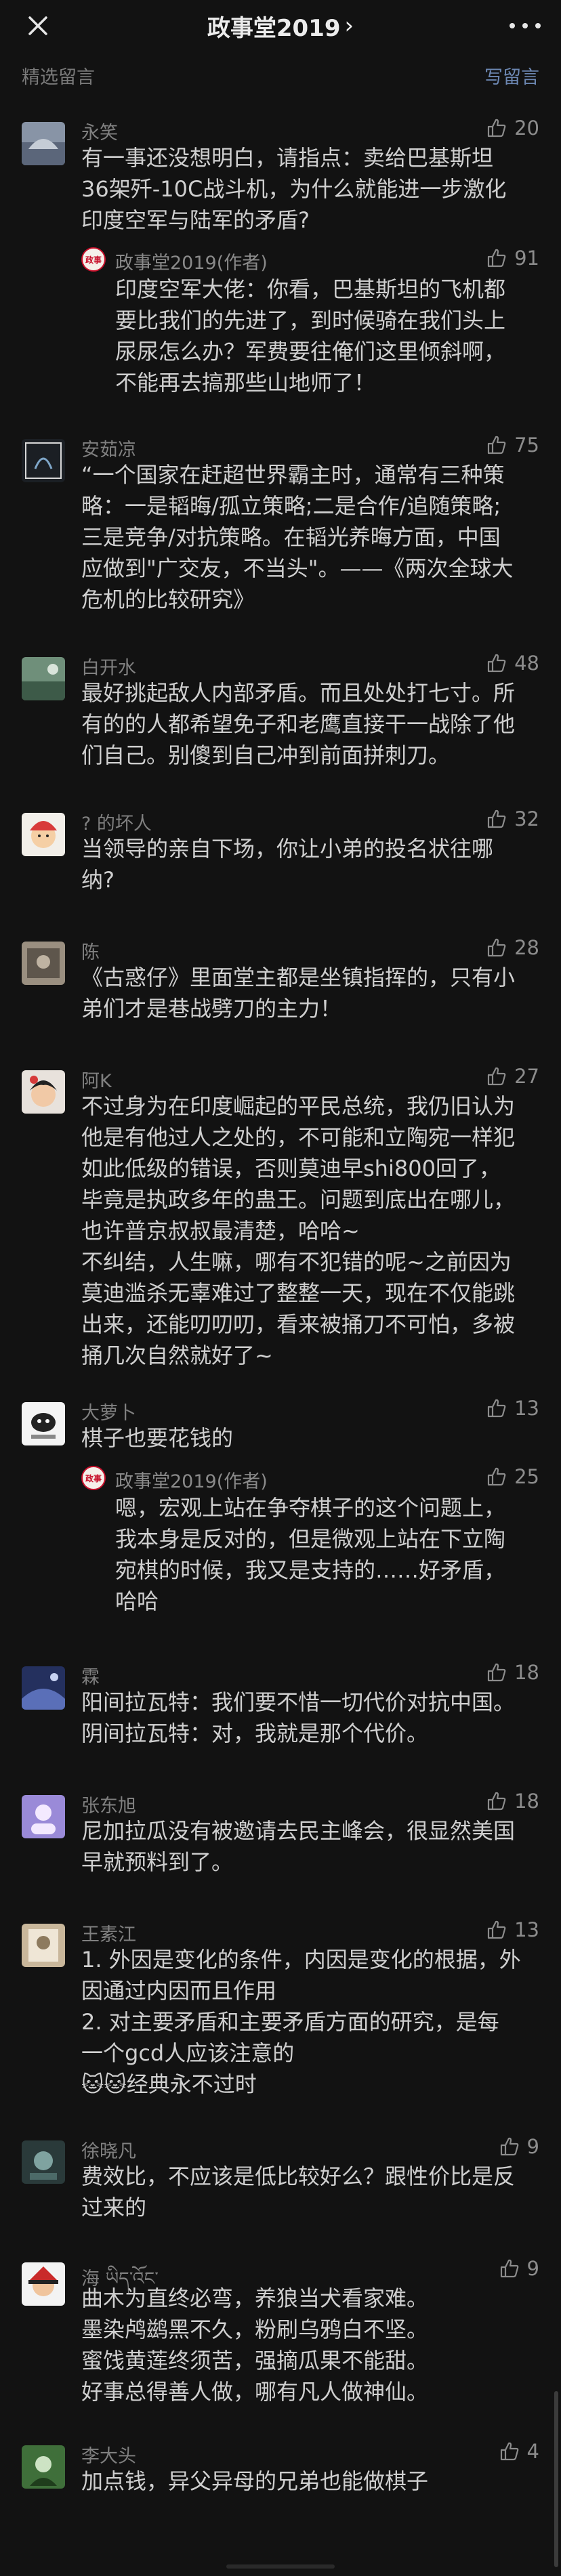 This screenshot has width=561, height=2576. I want to click on like-count: 4, so click(532, 2451).